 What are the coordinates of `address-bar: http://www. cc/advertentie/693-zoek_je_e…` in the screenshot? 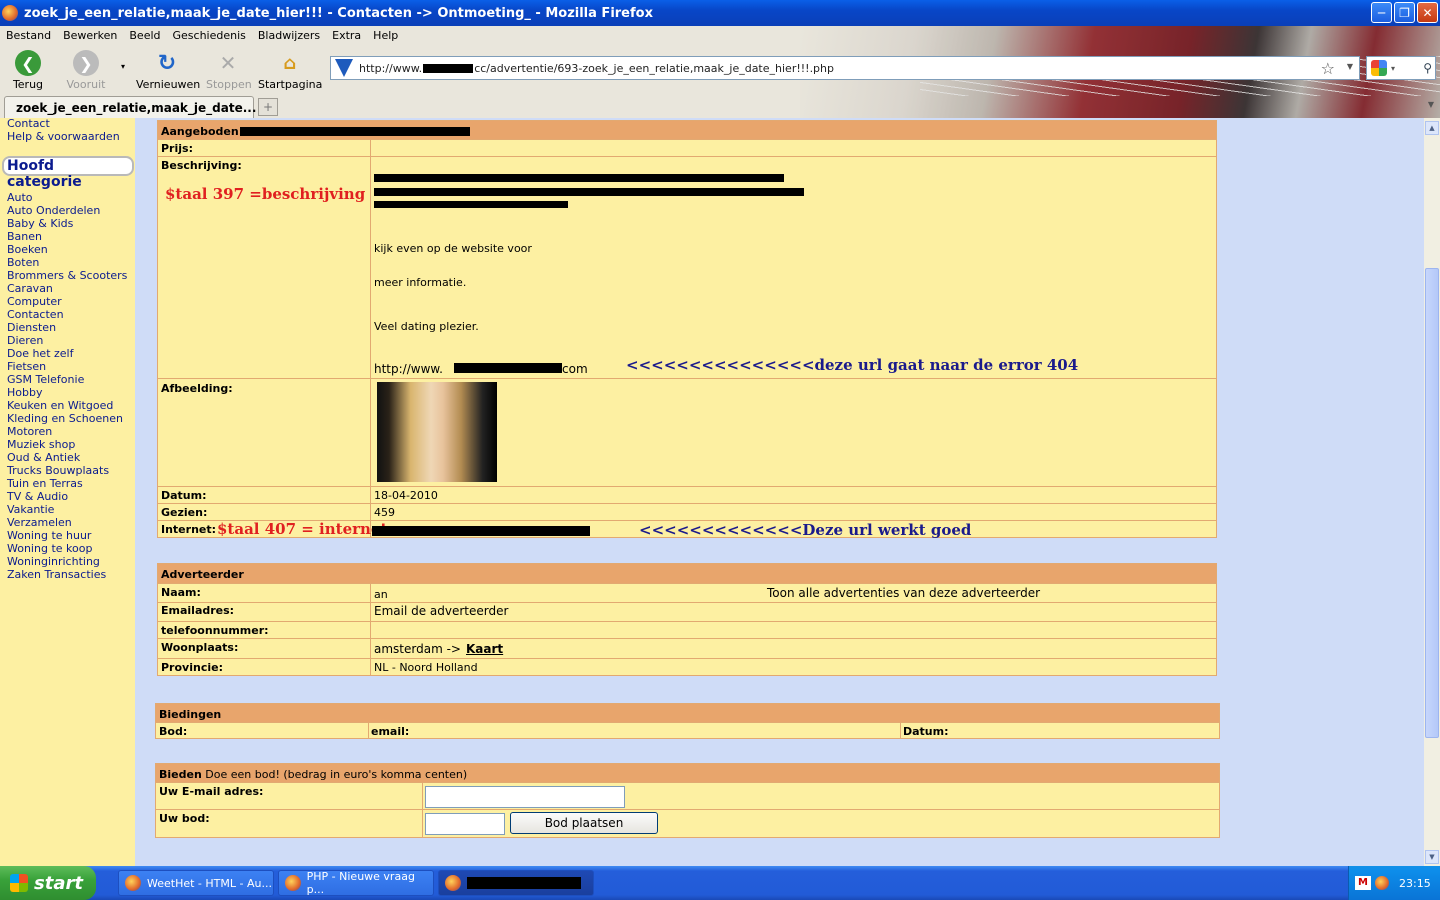 It's located at (845, 68).